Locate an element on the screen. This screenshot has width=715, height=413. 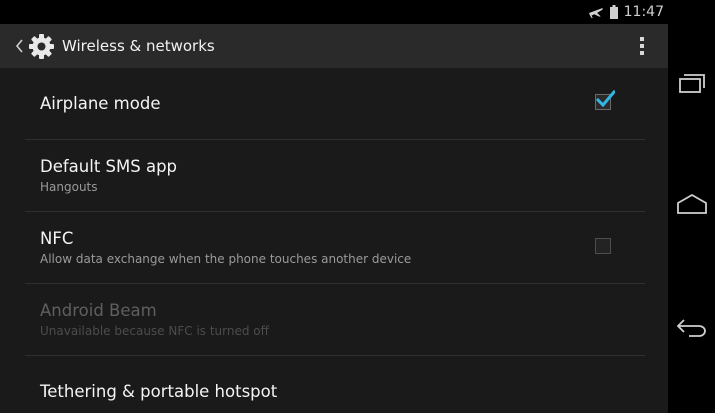
back-icon is located at coordinates (691, 328).